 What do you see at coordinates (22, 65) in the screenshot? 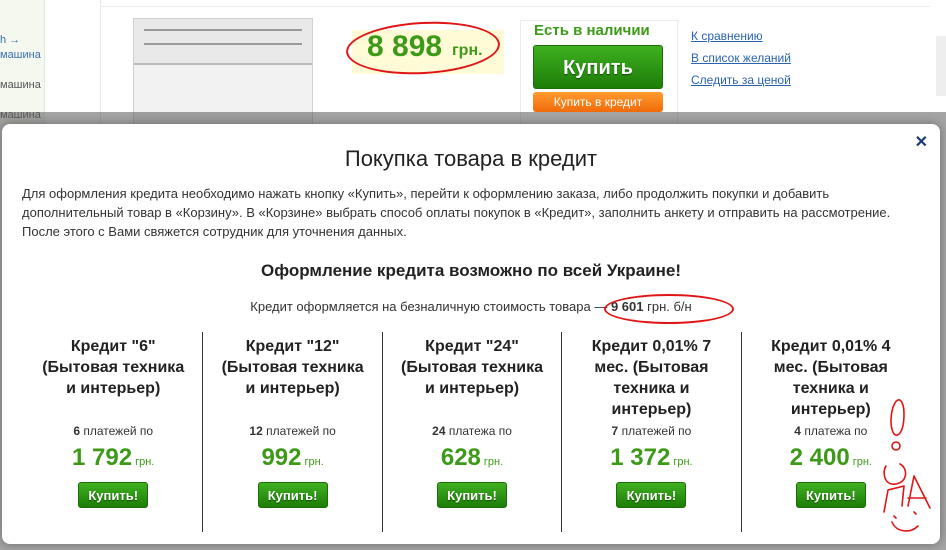
I see `left-nav: h → машина машина машина` at bounding box center [22, 65].